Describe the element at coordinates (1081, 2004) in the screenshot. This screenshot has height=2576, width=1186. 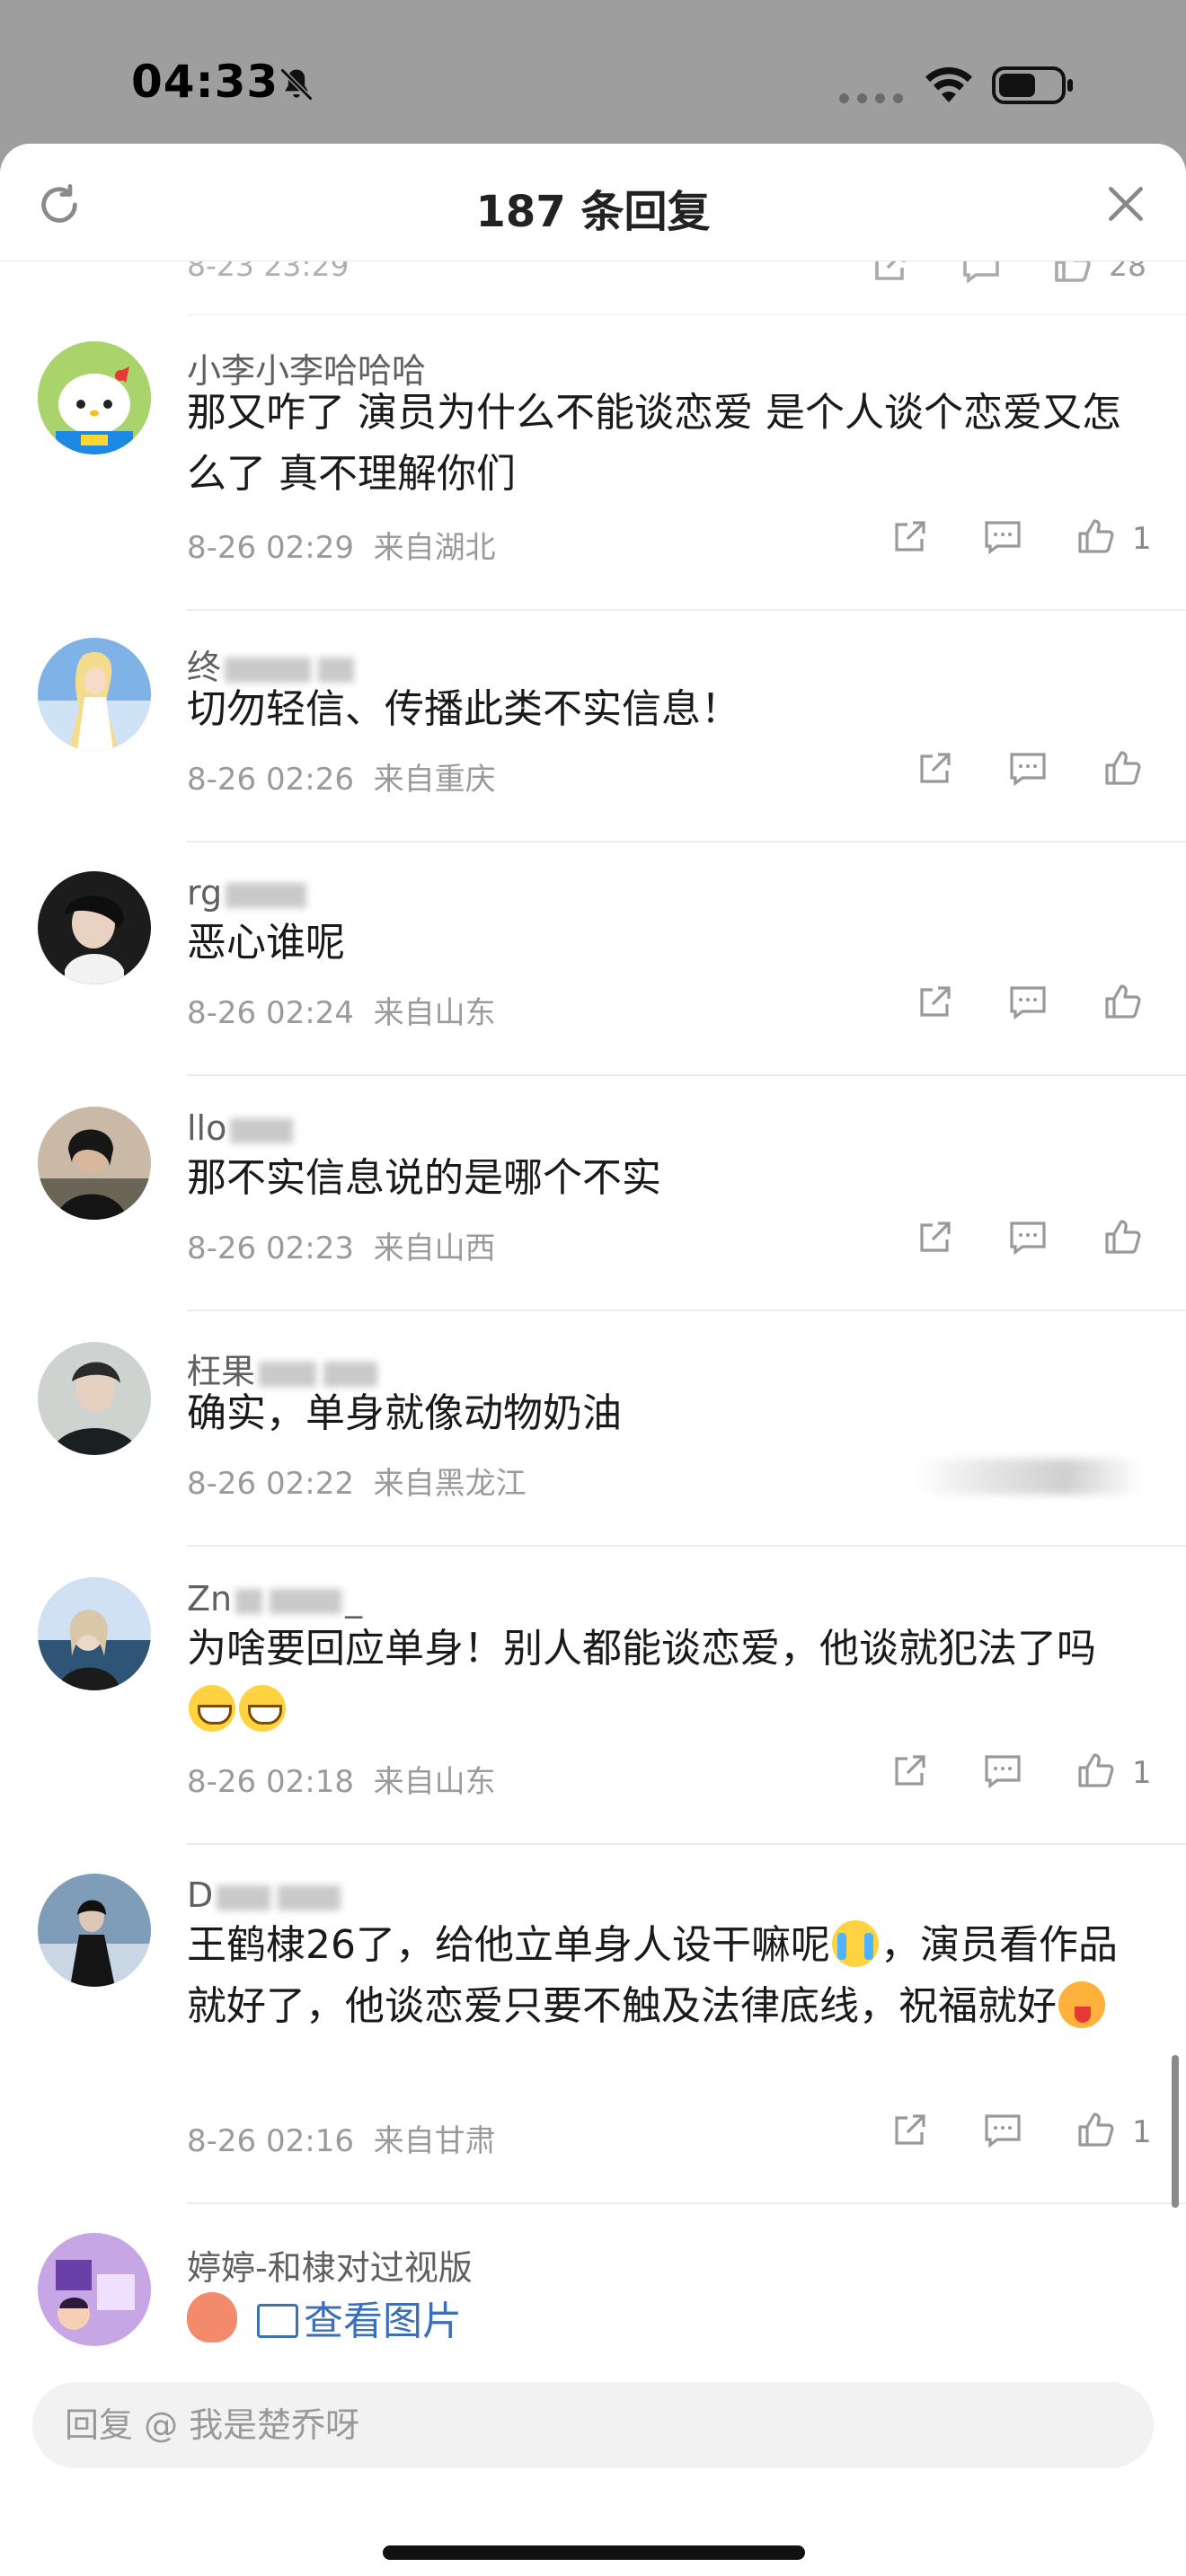
I see `tongue-emoji-icon` at that location.